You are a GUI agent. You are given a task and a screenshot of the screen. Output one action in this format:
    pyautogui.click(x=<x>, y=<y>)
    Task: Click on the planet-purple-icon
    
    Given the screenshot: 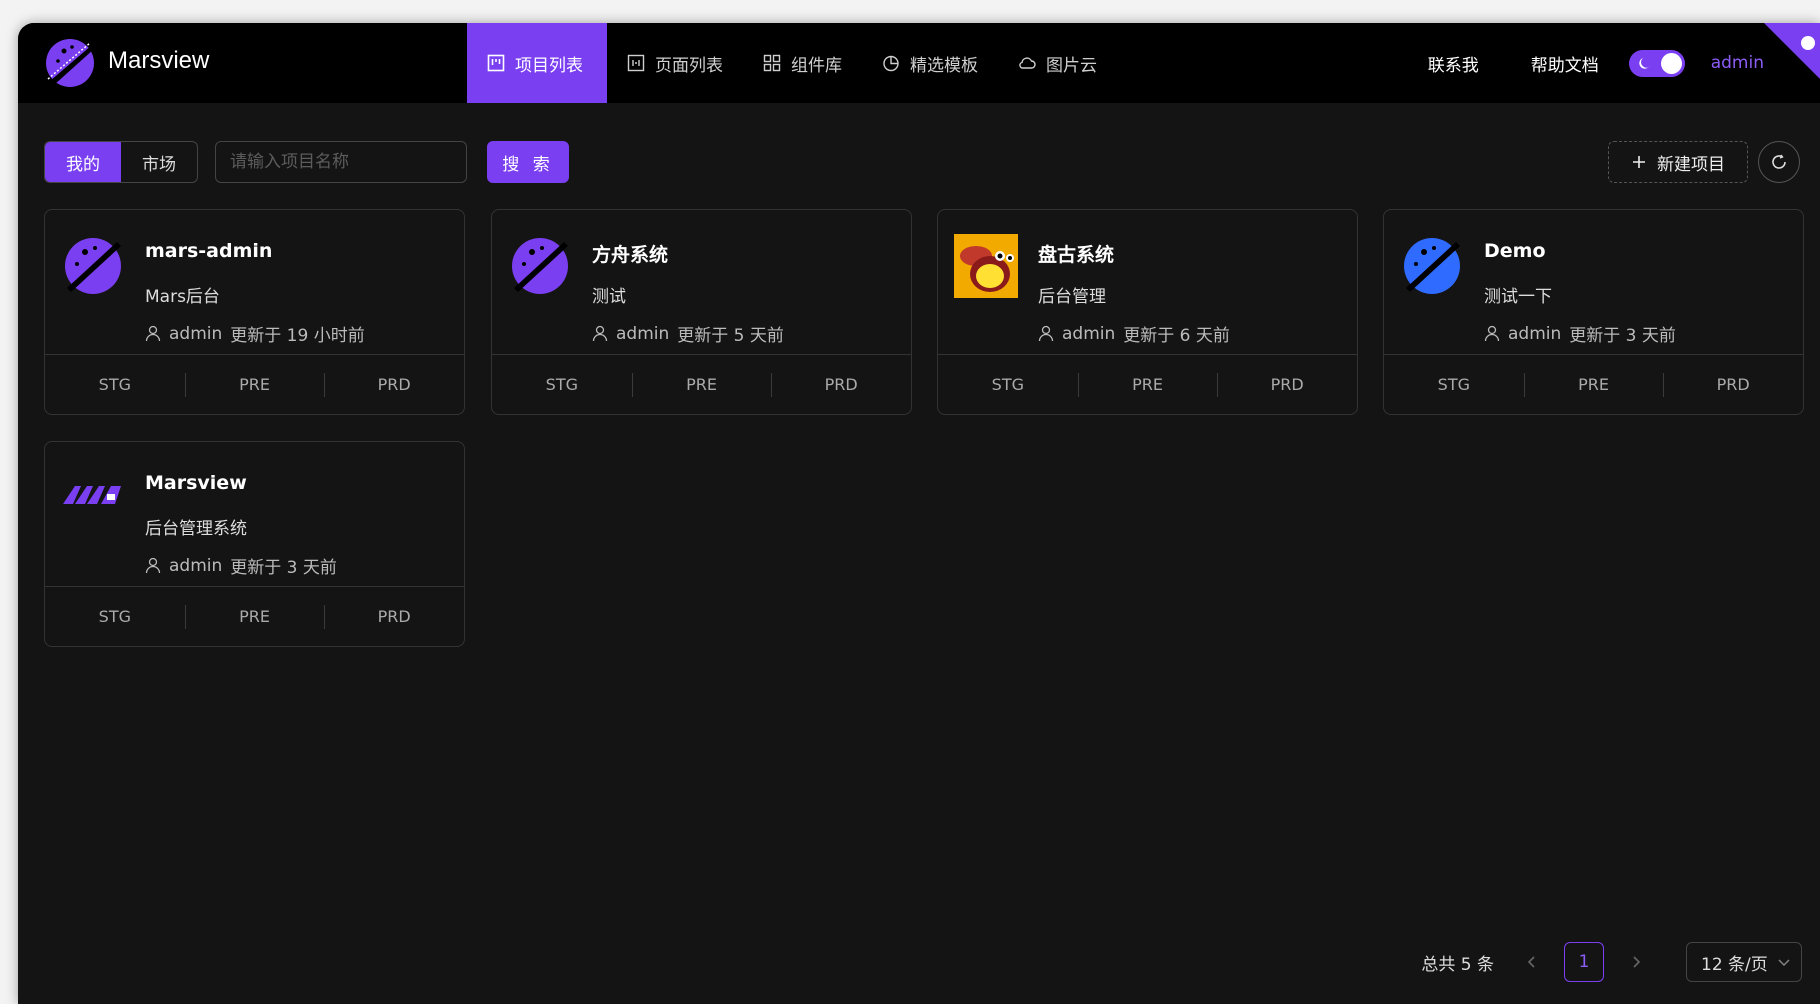 What is the action you would take?
    pyautogui.click(x=540, y=266)
    